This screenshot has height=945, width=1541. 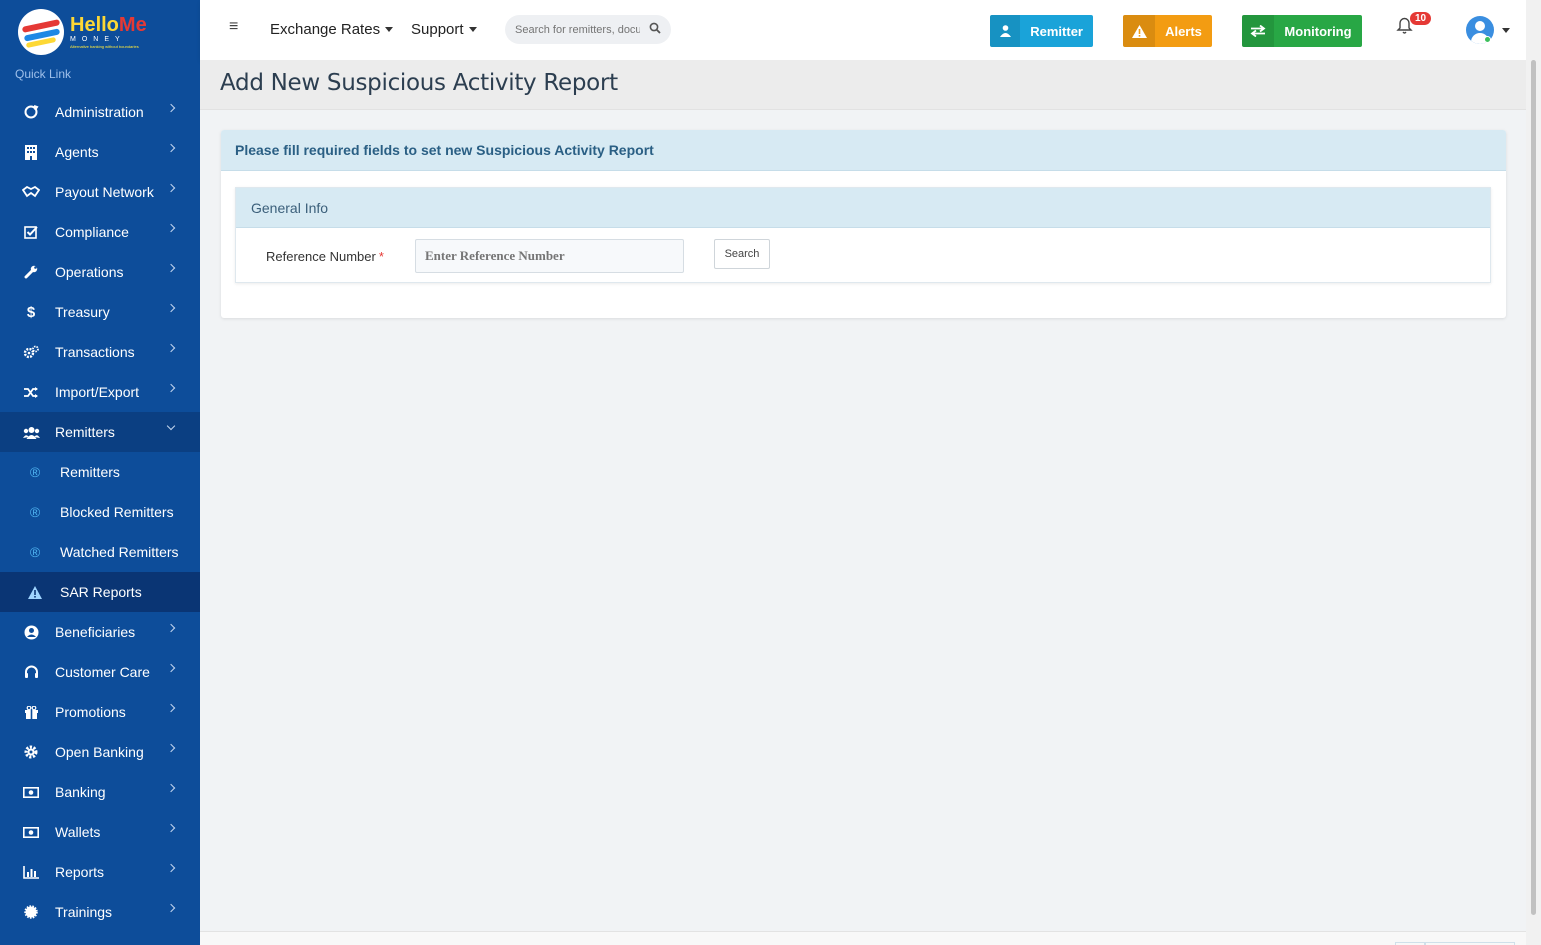 What do you see at coordinates (1005, 31) in the screenshot?
I see `user-icon` at bounding box center [1005, 31].